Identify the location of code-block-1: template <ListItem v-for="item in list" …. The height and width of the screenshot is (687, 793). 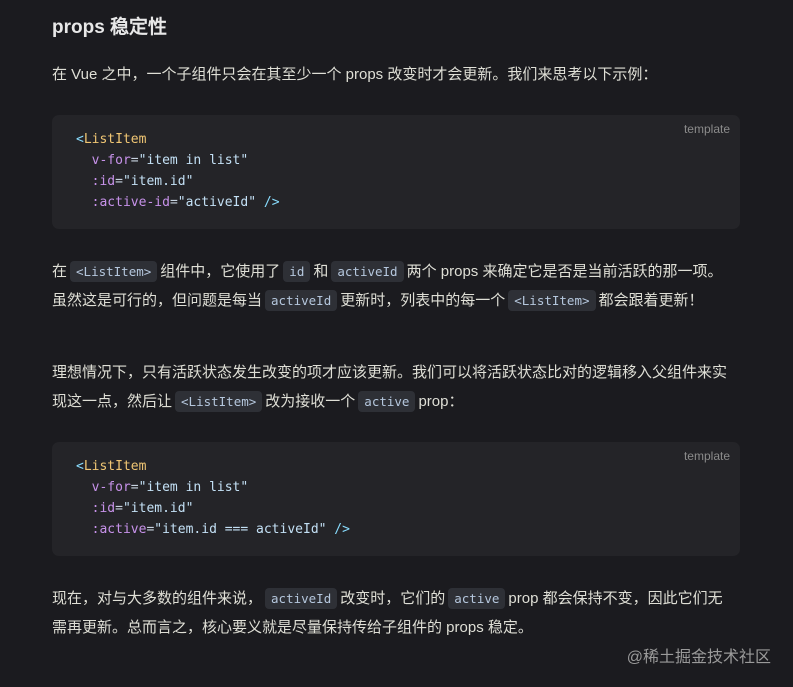
(396, 172).